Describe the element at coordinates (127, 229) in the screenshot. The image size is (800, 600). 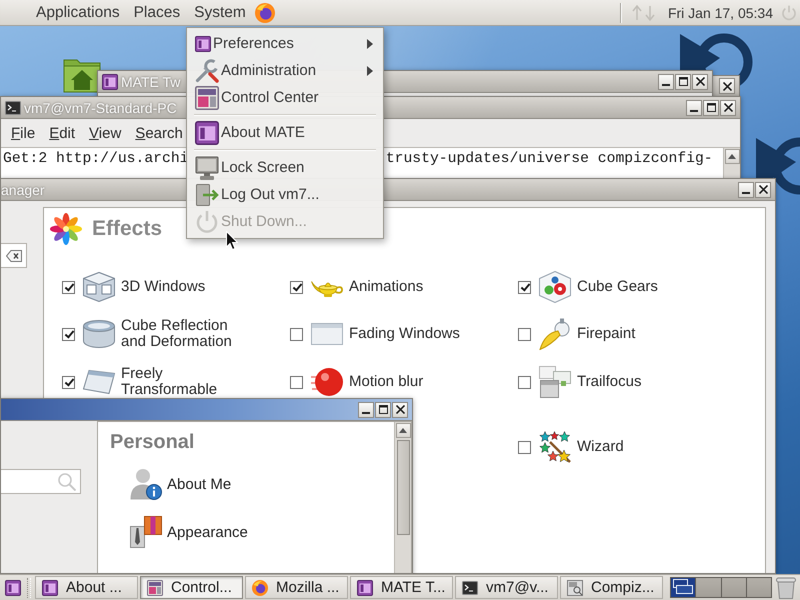
I see `category-heading: Effects` at that location.